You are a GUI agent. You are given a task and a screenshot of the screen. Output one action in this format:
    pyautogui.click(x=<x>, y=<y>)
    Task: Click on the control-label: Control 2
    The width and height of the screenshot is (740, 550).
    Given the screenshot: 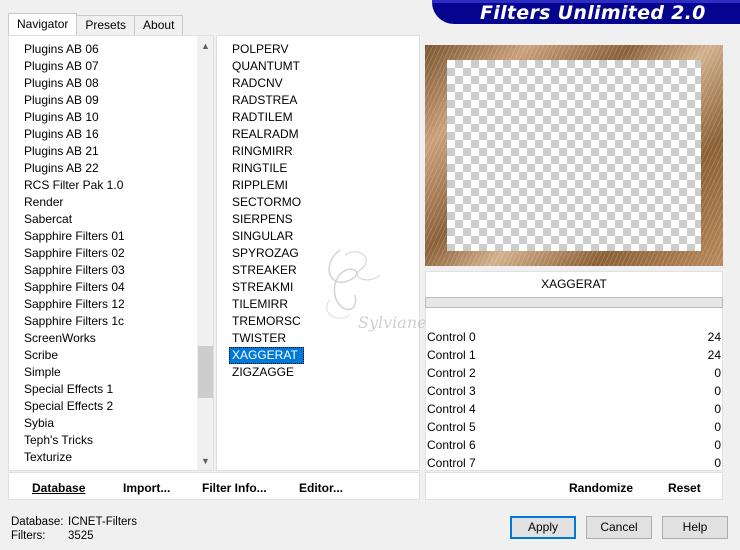 What is the action you would take?
    pyautogui.click(x=451, y=373)
    